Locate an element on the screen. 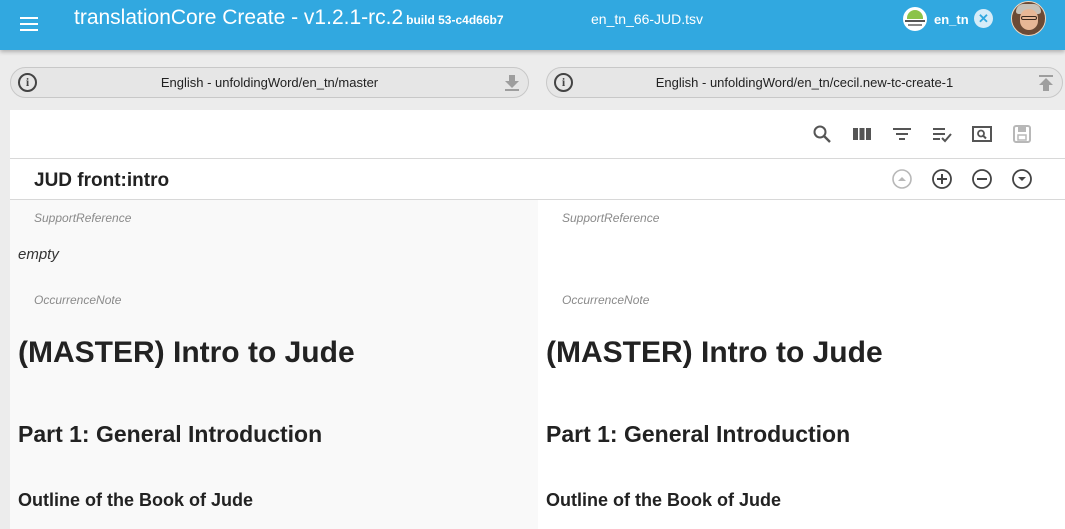 Image resolution: width=1065 pixels, height=529 pixels. app-name-version: translationCore Create - v1.2.1-rc.2 is located at coordinates (239, 17).